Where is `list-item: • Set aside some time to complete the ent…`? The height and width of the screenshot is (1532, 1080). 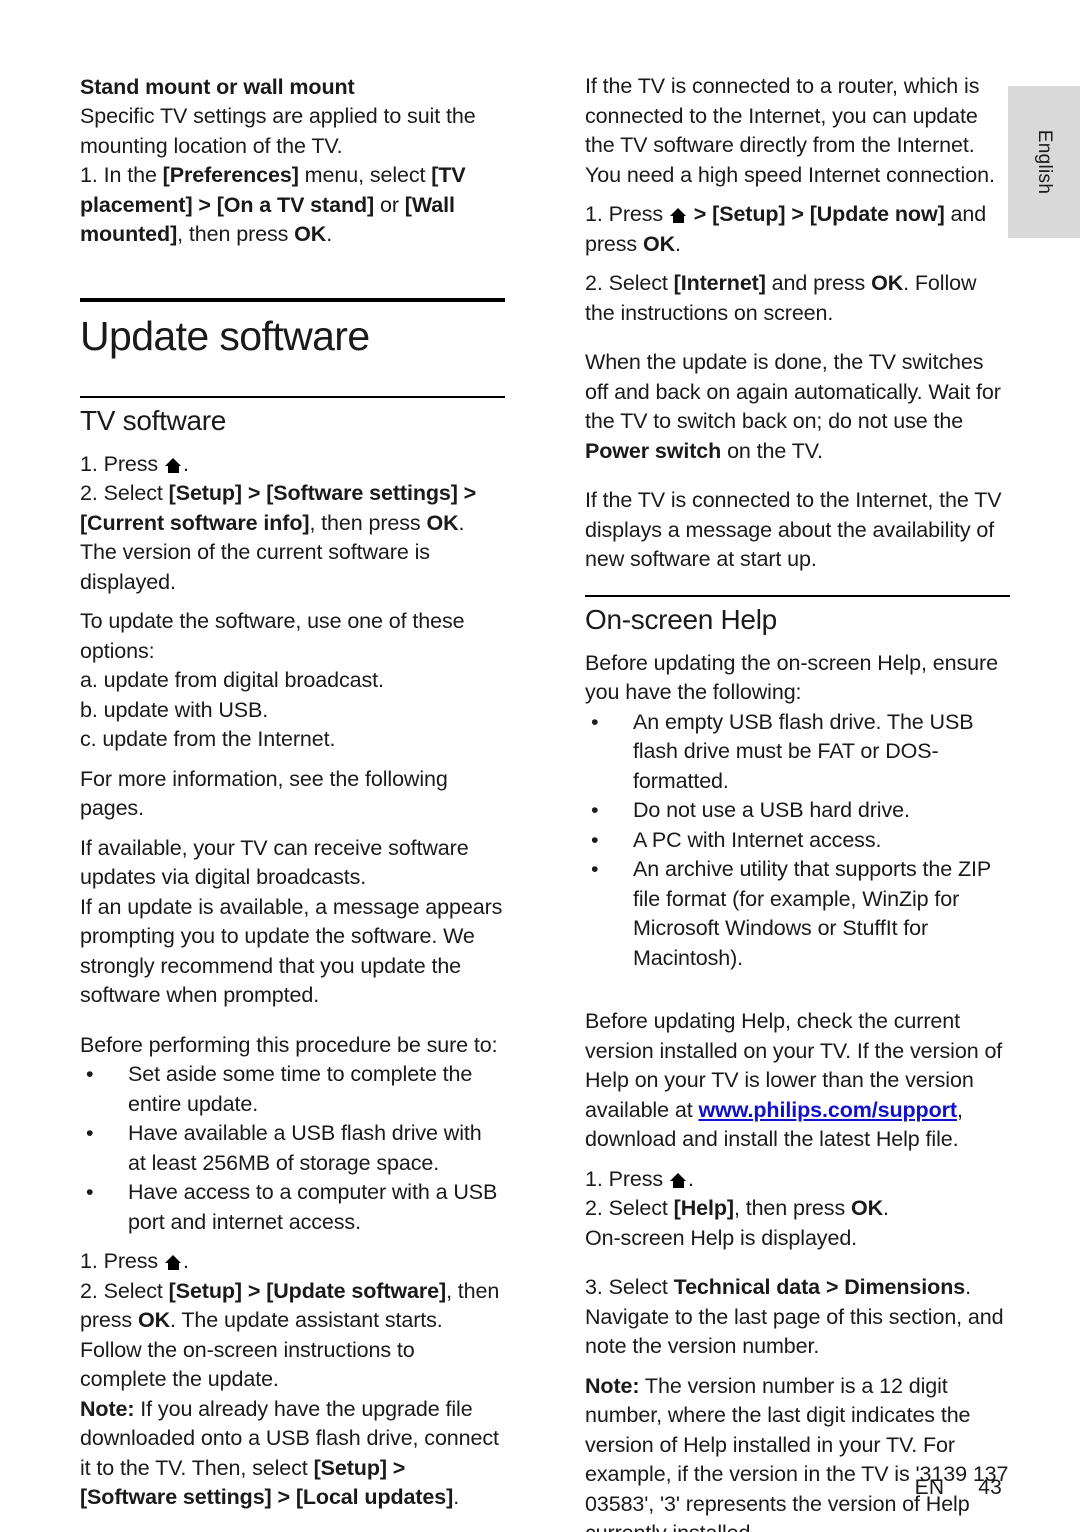 list-item: • Set aside some time to complete the ent… is located at coordinates (292, 1089).